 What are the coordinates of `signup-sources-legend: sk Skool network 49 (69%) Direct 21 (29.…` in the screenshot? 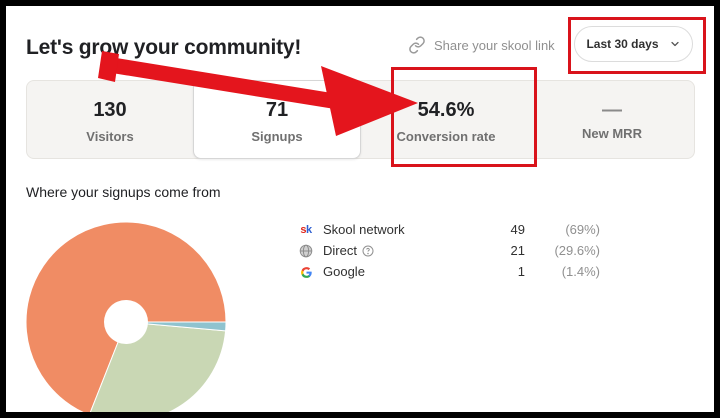 It's located at (449, 251).